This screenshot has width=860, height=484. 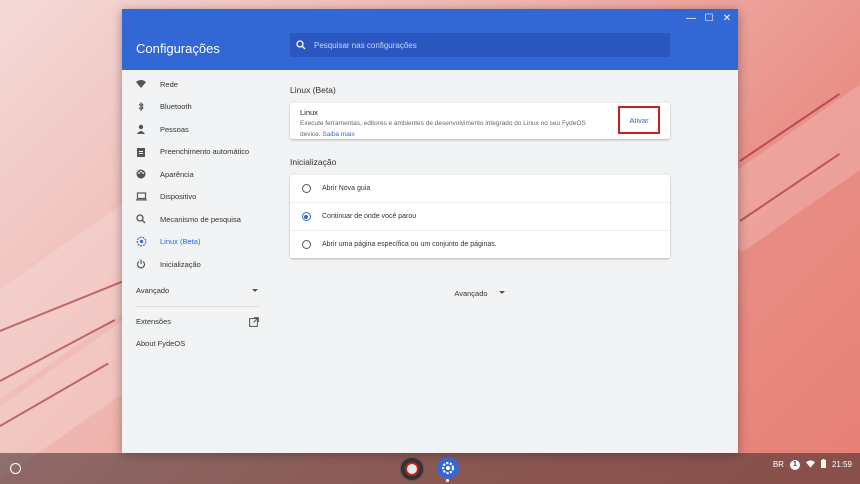 What do you see at coordinates (15, 468) in the screenshot?
I see `launcher-icon` at bounding box center [15, 468].